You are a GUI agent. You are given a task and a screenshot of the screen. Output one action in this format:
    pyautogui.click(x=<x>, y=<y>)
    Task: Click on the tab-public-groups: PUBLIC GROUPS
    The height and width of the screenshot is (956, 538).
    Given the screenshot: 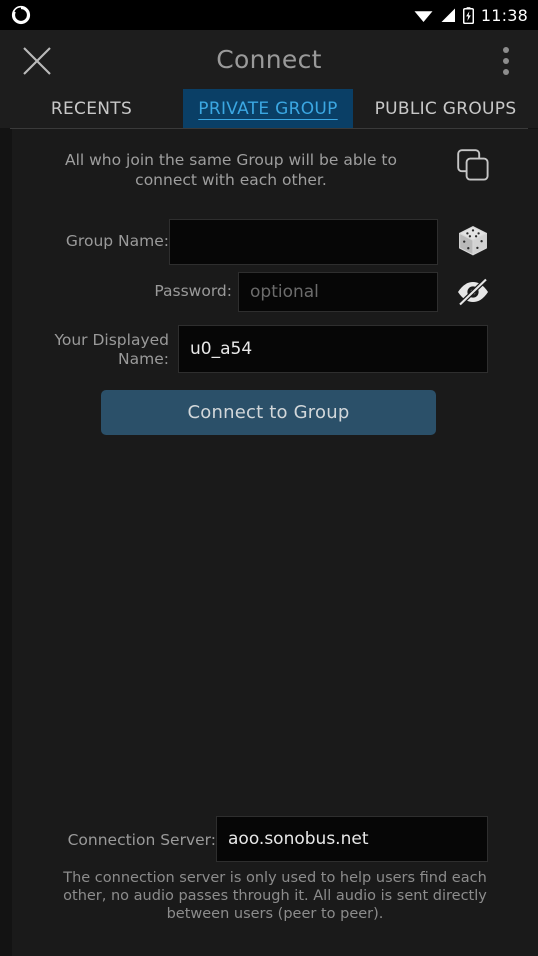 What is the action you would take?
    pyautogui.click(x=445, y=108)
    